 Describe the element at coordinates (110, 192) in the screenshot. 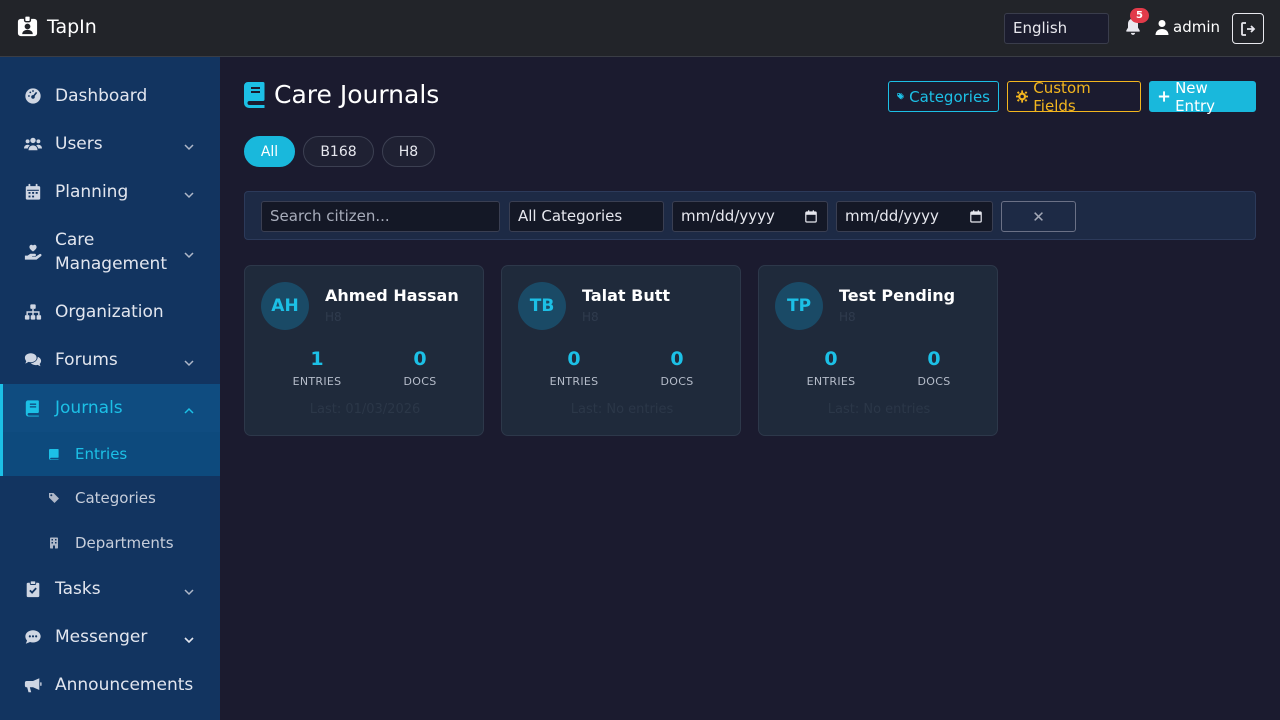

I see `sidebar-item-planning: Planning` at that location.